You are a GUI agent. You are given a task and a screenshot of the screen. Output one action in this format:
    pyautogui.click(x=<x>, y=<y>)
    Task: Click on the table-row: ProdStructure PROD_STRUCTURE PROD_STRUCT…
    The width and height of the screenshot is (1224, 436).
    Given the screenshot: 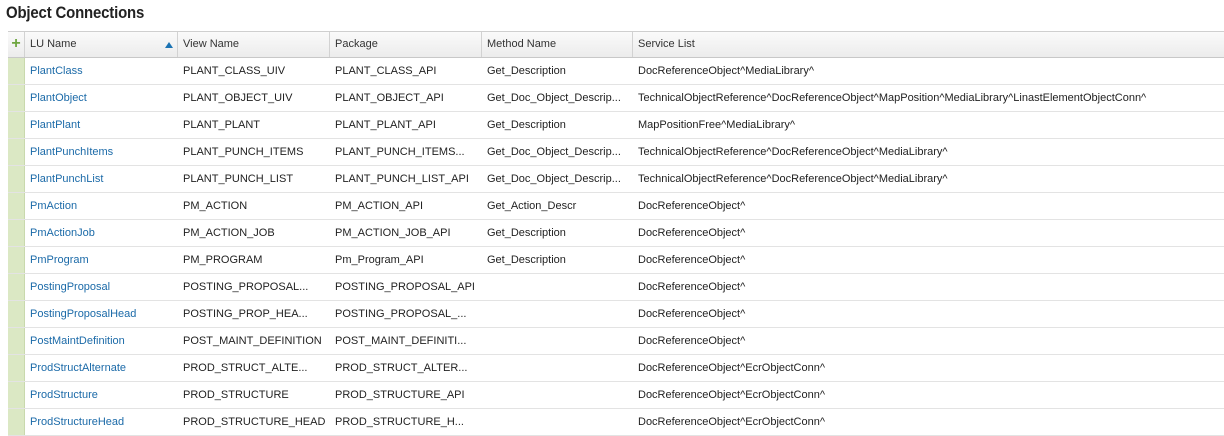 What is the action you would take?
    pyautogui.click(x=616, y=395)
    